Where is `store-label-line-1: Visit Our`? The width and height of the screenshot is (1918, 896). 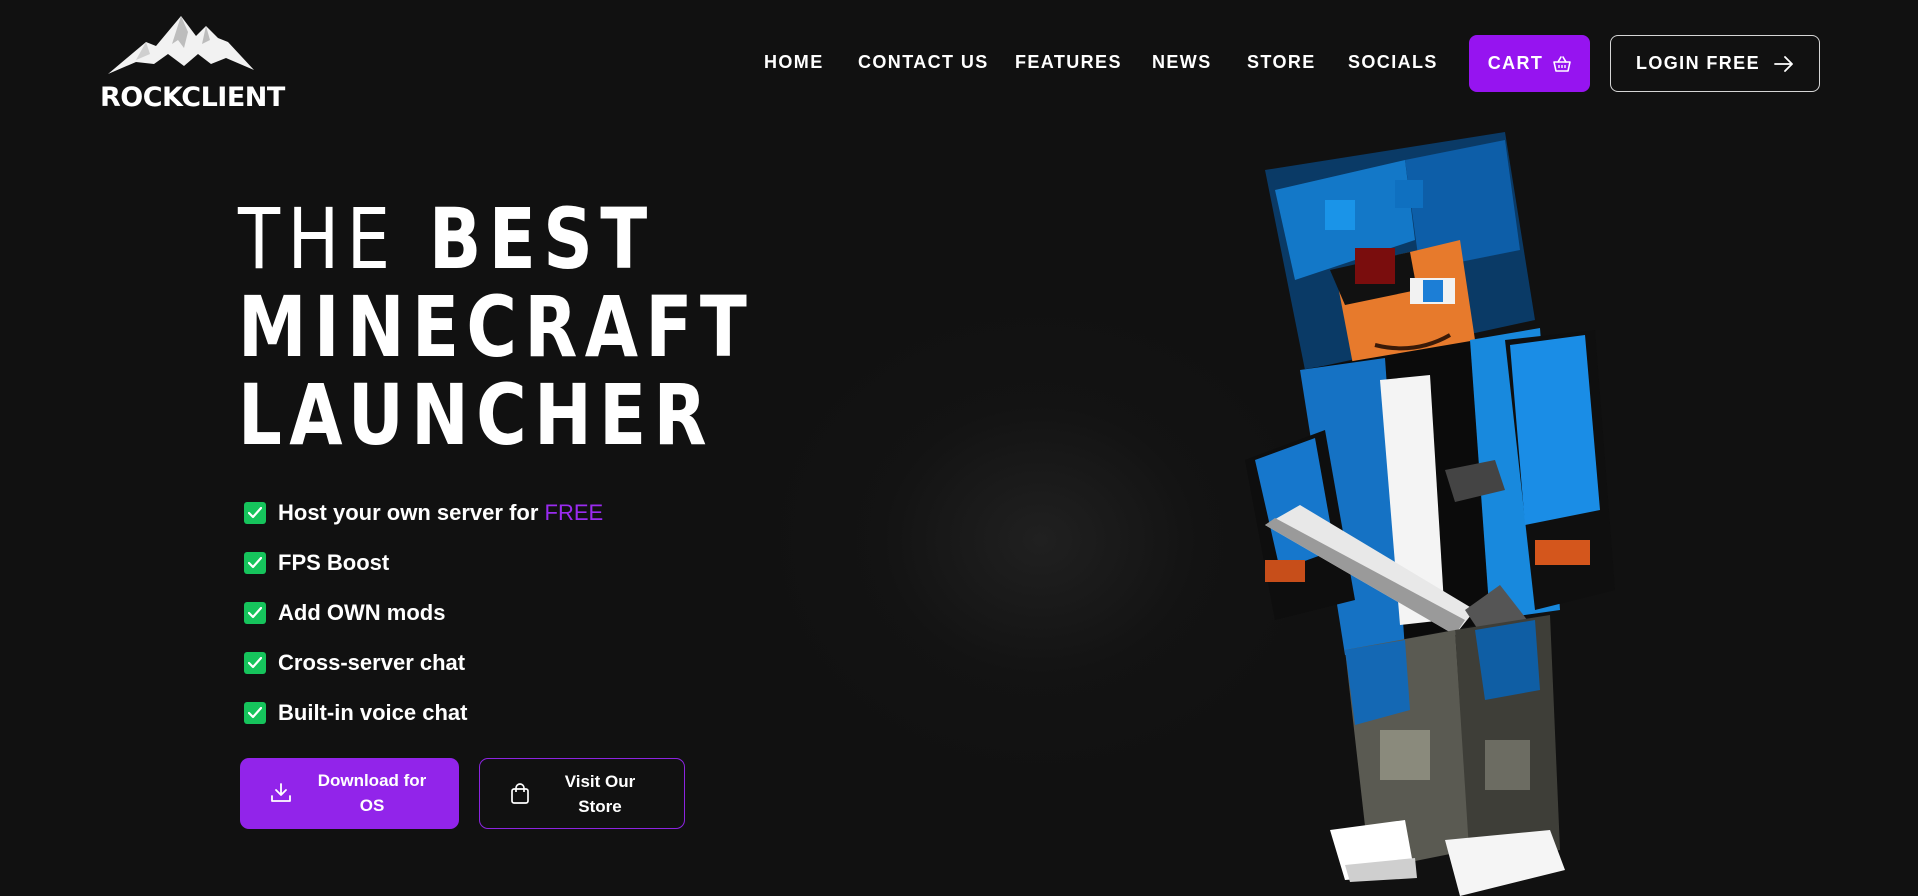
store-label-line-1: Visit Our is located at coordinates (600, 781).